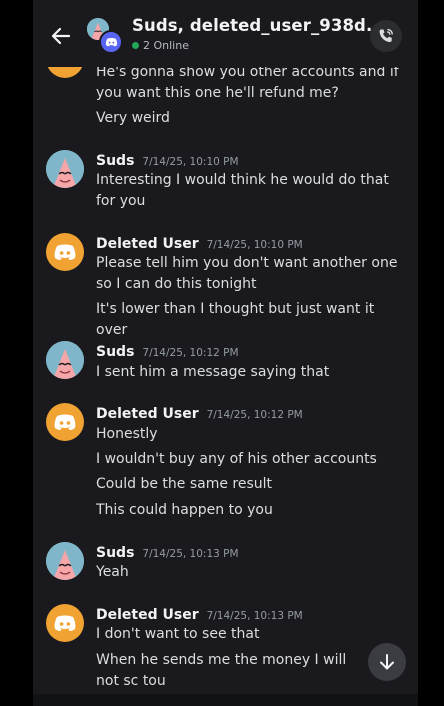 The width and height of the screenshot is (444, 706). Describe the element at coordinates (184, 510) in the screenshot. I see `message-line: This could happen to you` at that location.